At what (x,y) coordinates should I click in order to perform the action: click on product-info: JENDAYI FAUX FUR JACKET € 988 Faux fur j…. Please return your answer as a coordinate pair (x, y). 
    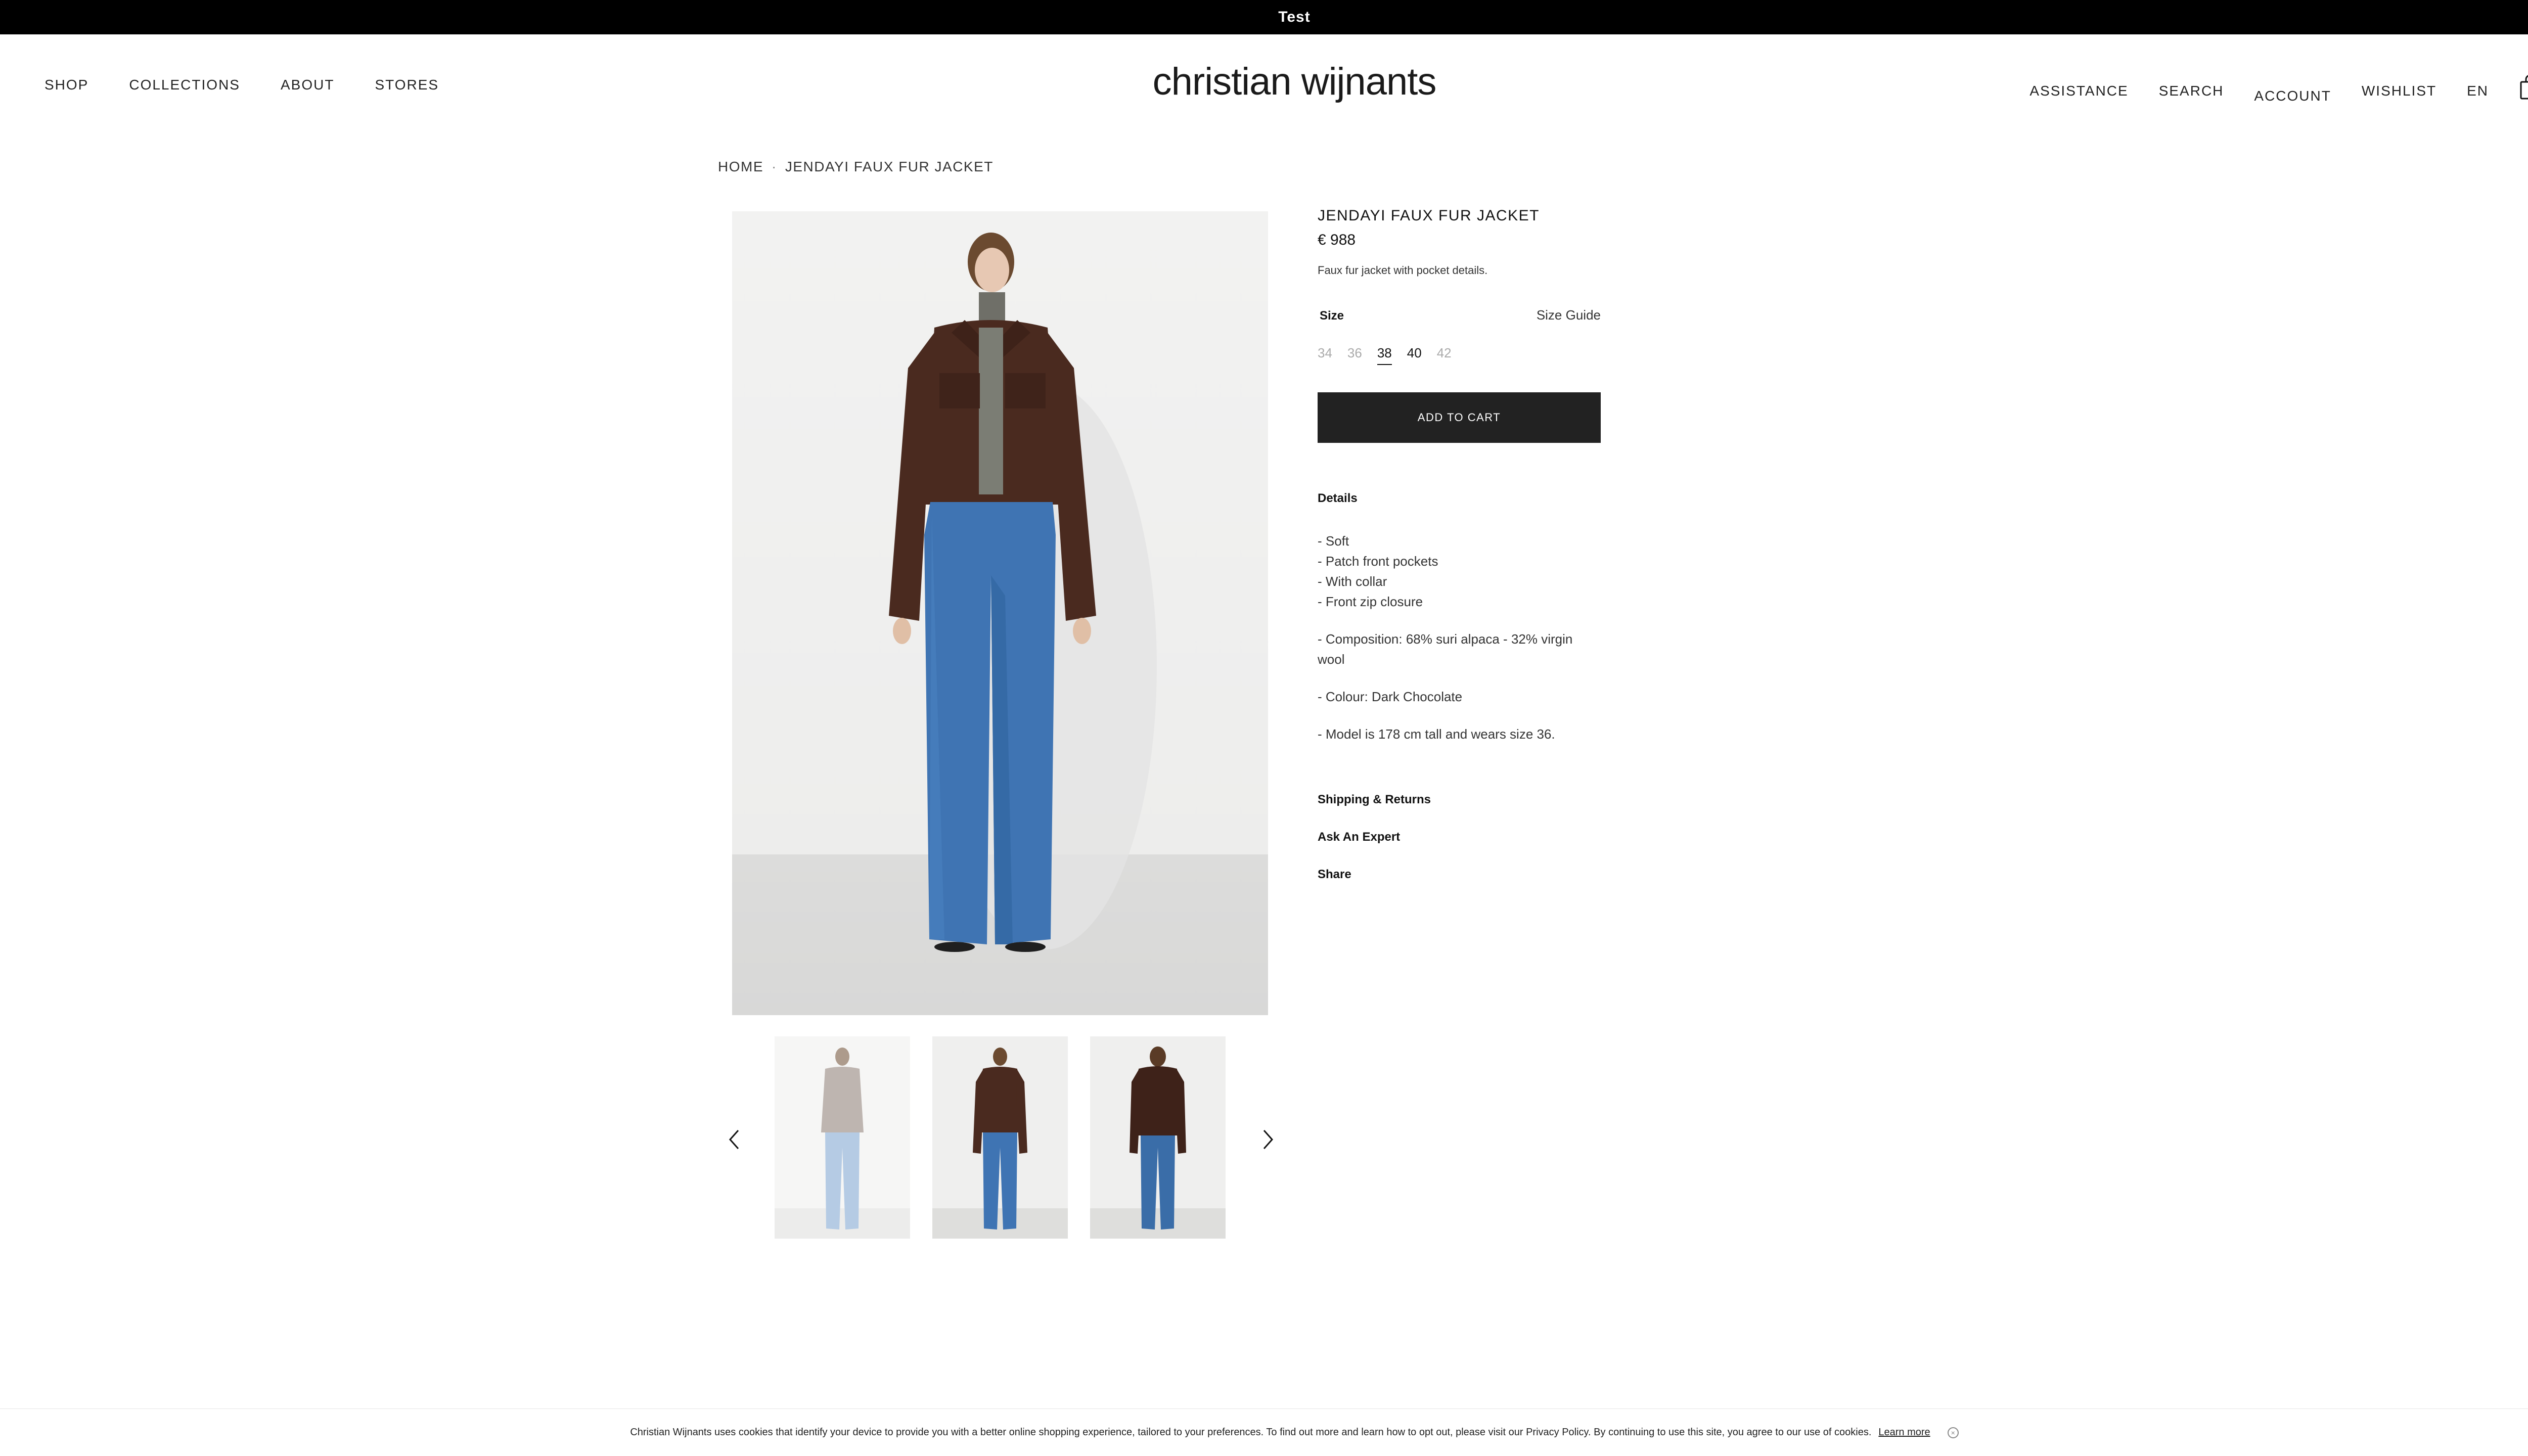
    Looking at the image, I should click on (1460, 544).